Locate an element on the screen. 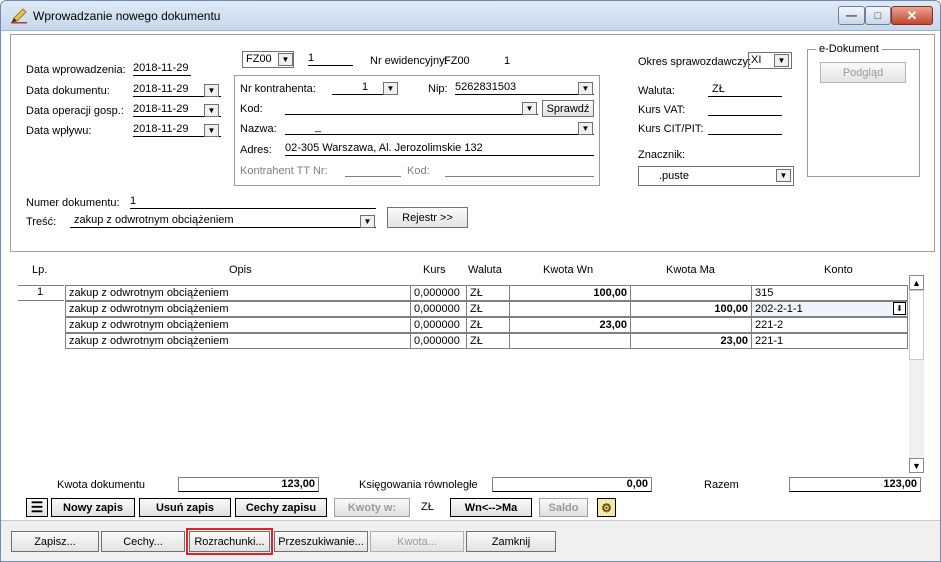 Image resolution: width=941 pixels, height=562 pixels. kurs-cit-label: Kurs CIT/PIT: is located at coordinates (671, 129).